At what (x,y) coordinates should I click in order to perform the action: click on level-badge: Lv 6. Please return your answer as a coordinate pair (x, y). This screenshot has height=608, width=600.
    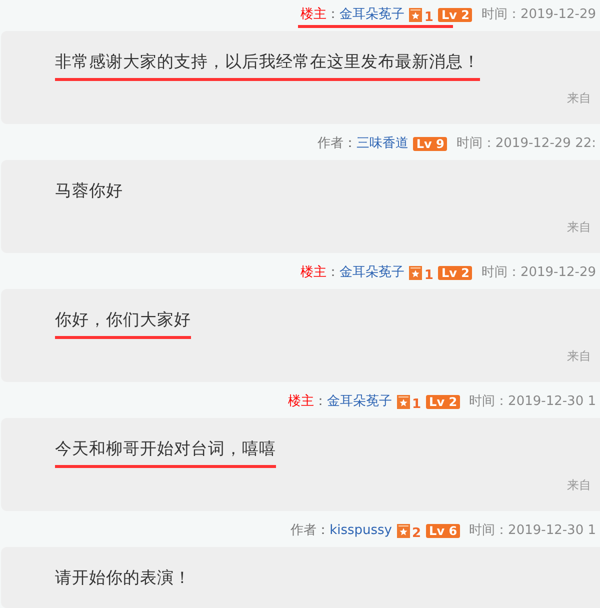
    Looking at the image, I should click on (443, 531).